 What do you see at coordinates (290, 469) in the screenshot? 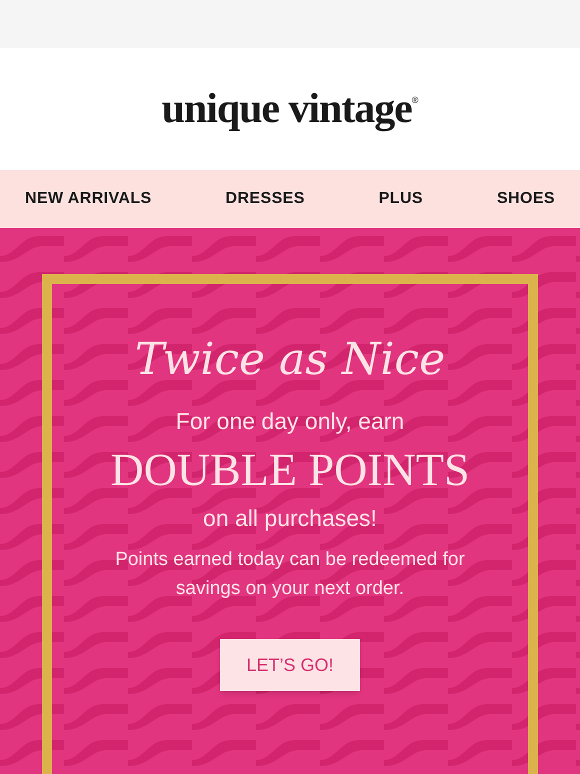
I see `promo-headline: DOUBLE POINTS` at bounding box center [290, 469].